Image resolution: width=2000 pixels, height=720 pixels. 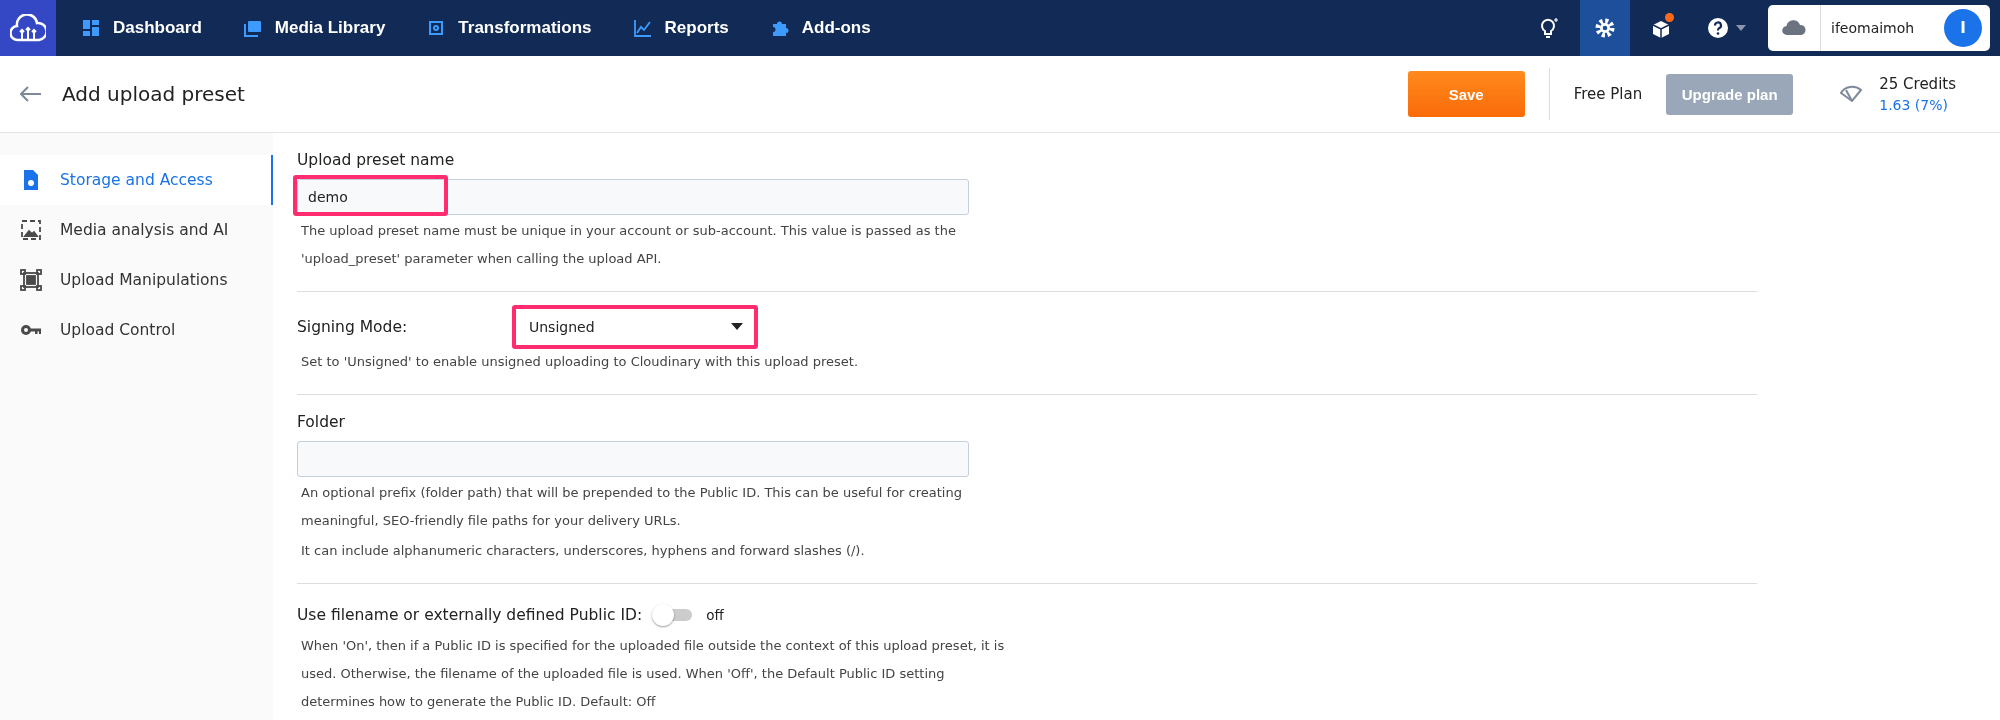 What do you see at coordinates (436, 28) in the screenshot?
I see `crop-frame-icon` at bounding box center [436, 28].